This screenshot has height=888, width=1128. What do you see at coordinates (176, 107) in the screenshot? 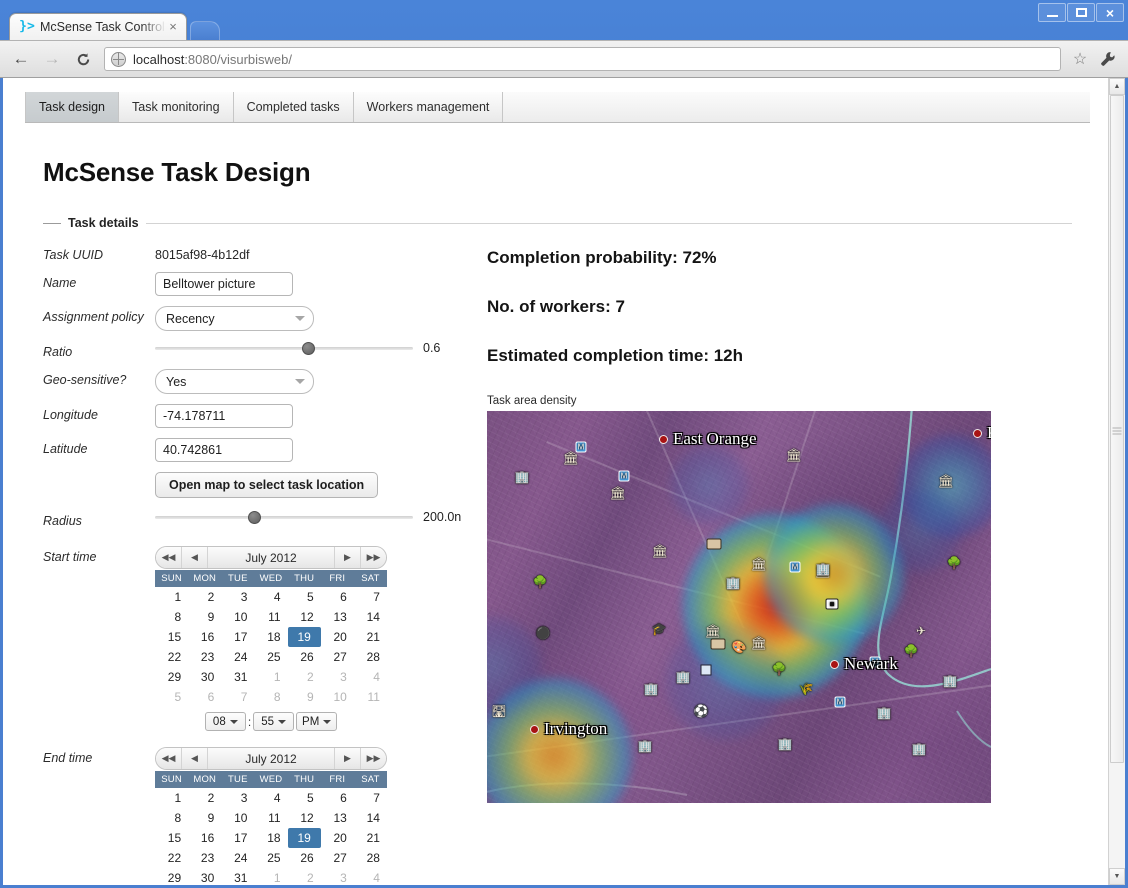
I see `tab-task-monitoring: Task monitoring` at bounding box center [176, 107].